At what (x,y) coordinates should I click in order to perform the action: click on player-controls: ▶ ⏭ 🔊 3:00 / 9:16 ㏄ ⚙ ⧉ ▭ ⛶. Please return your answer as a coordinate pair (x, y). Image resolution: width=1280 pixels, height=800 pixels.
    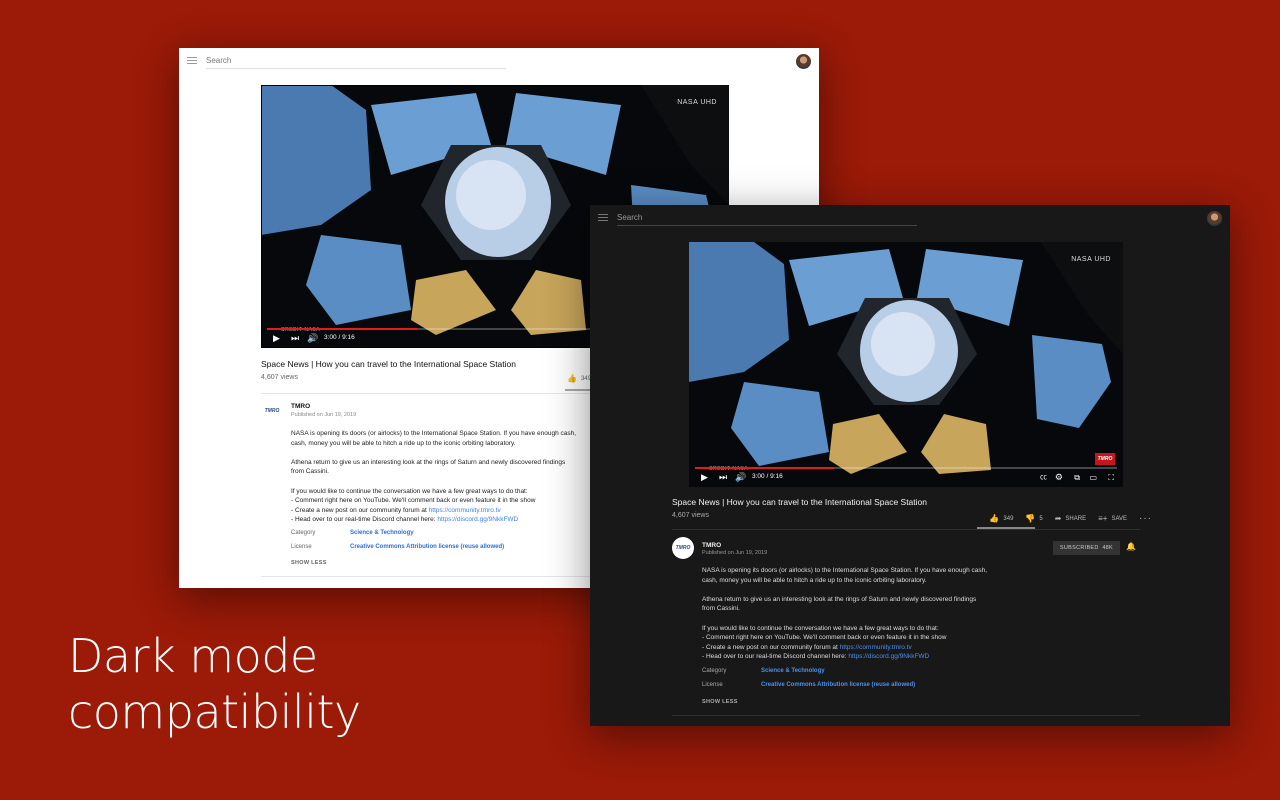
    Looking at the image, I should click on (906, 477).